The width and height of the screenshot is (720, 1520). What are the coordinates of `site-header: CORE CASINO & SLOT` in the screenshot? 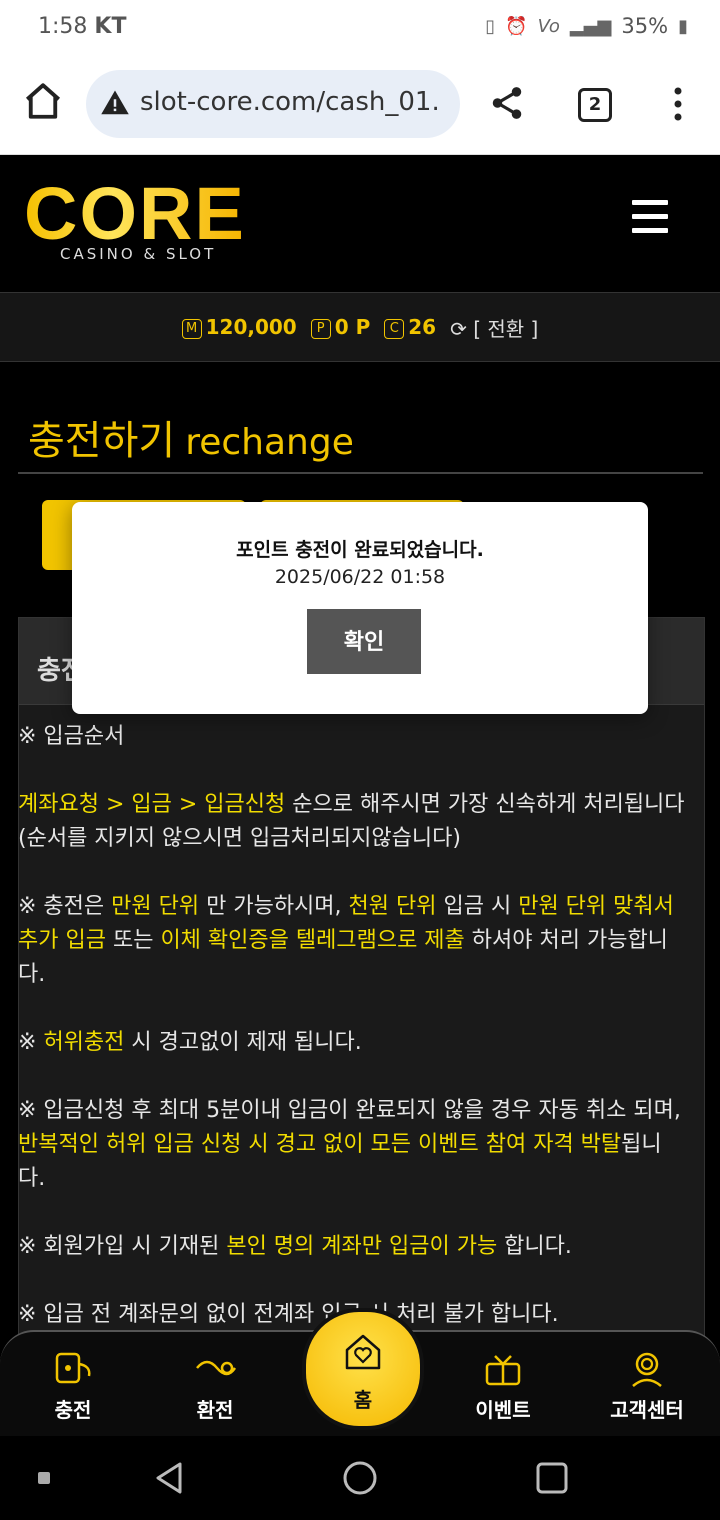 It's located at (360, 223).